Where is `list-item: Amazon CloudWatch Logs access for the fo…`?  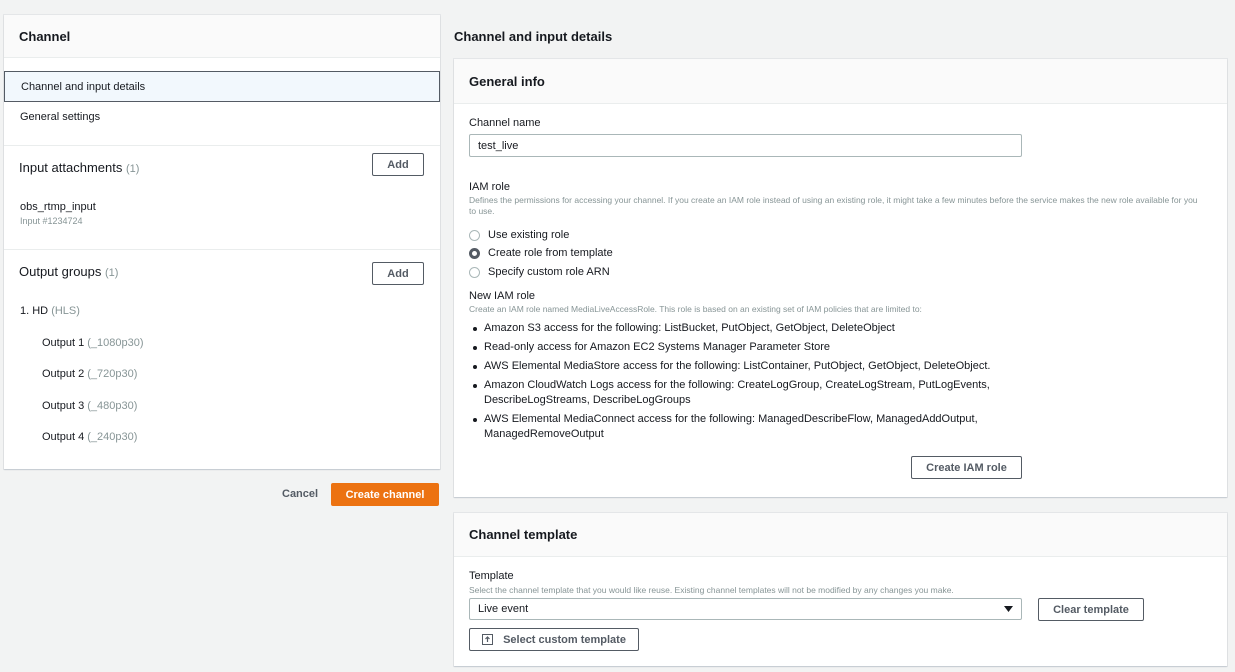 list-item: Amazon CloudWatch Logs access for the fo… is located at coordinates (739, 393).